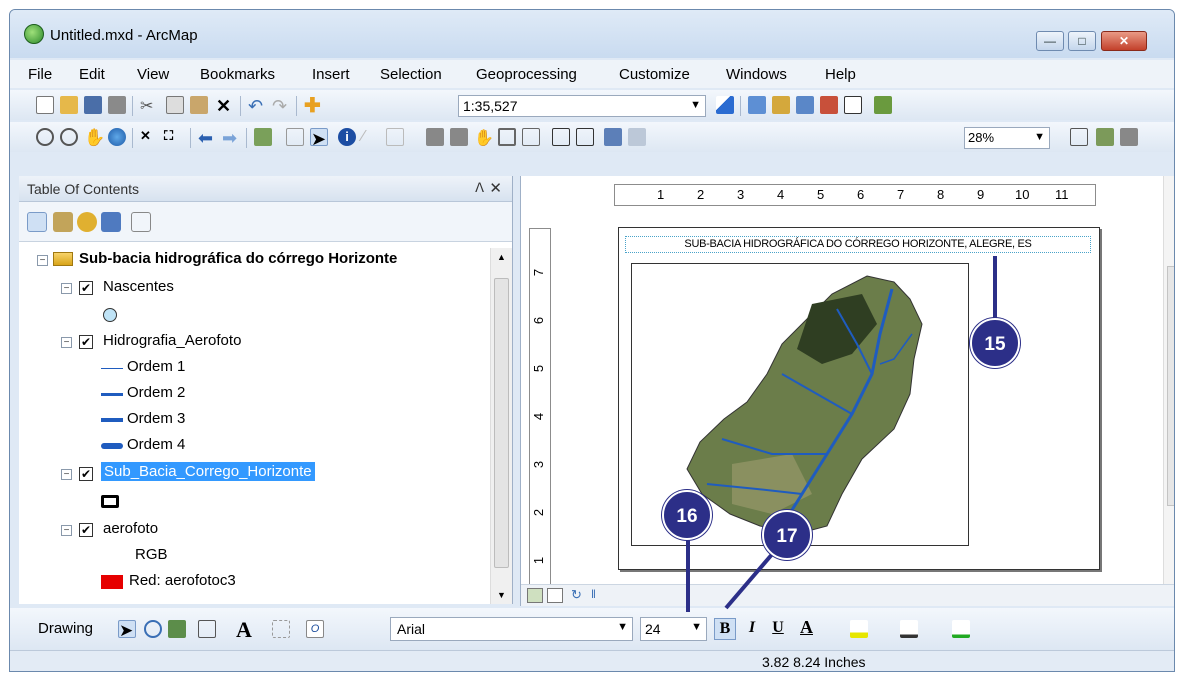 The width and height of the screenshot is (1184, 677). Describe the element at coordinates (756, 74) in the screenshot. I see `menu-windows: Windows` at that location.